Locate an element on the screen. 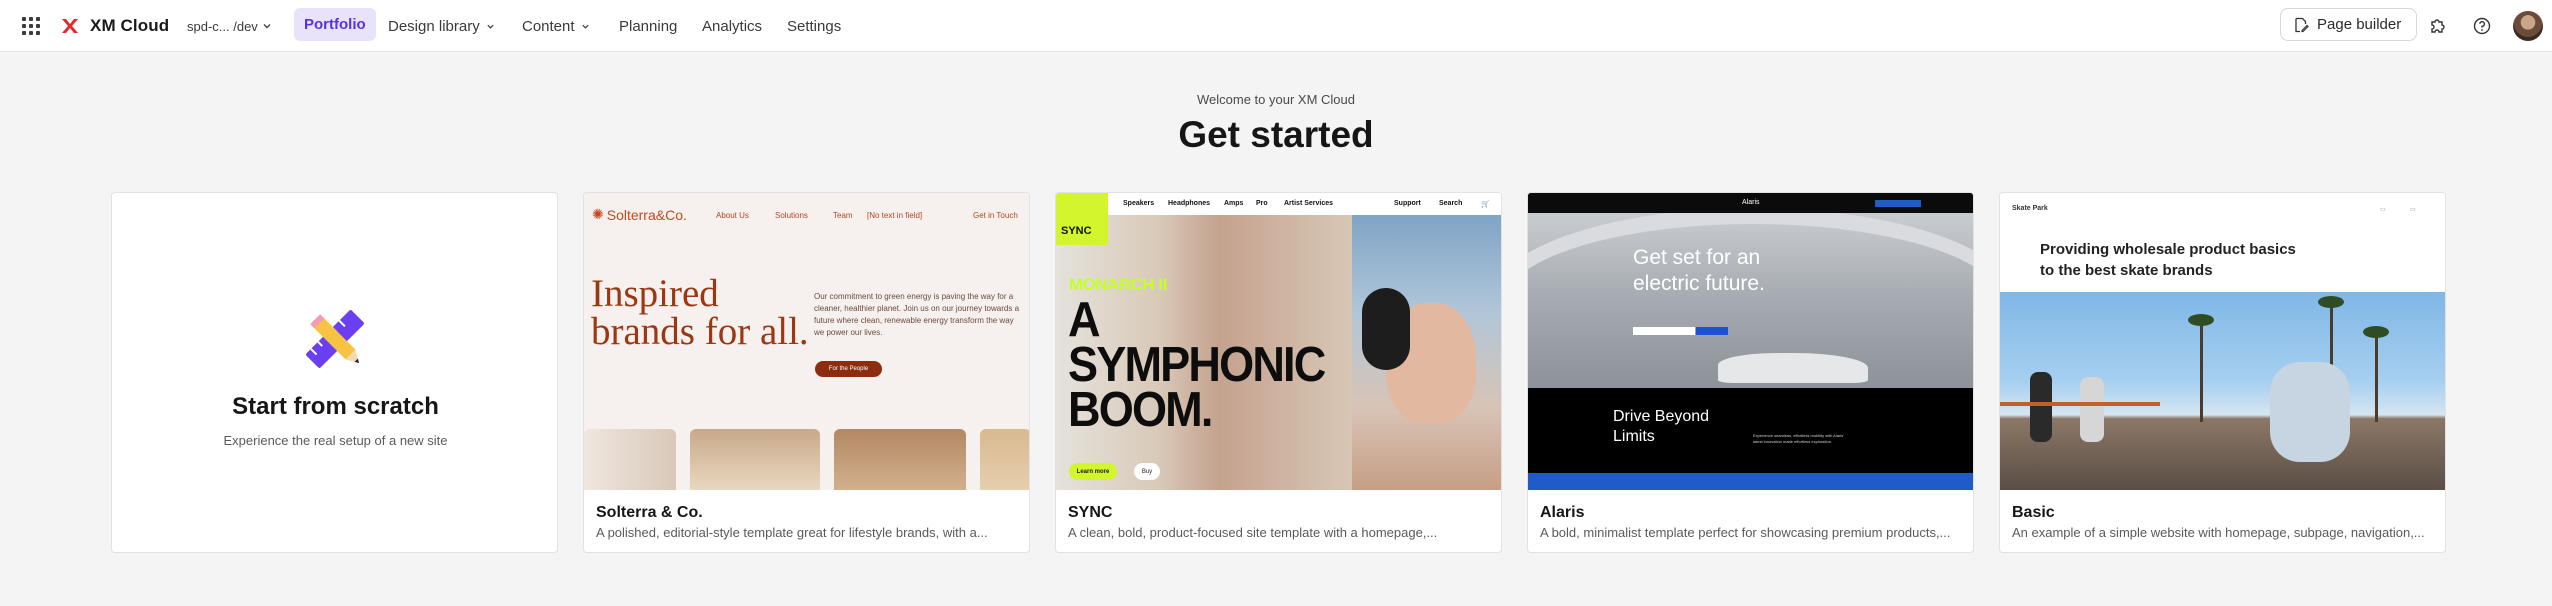  sync-nav-item: Pro is located at coordinates (1262, 203).